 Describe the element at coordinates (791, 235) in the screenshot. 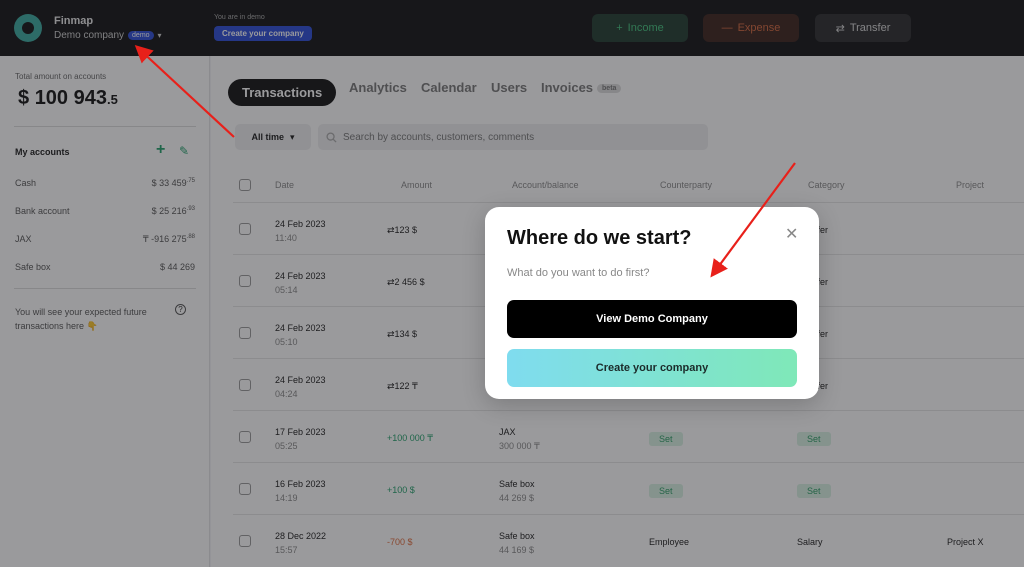

I see `close-icon: ✕` at that location.